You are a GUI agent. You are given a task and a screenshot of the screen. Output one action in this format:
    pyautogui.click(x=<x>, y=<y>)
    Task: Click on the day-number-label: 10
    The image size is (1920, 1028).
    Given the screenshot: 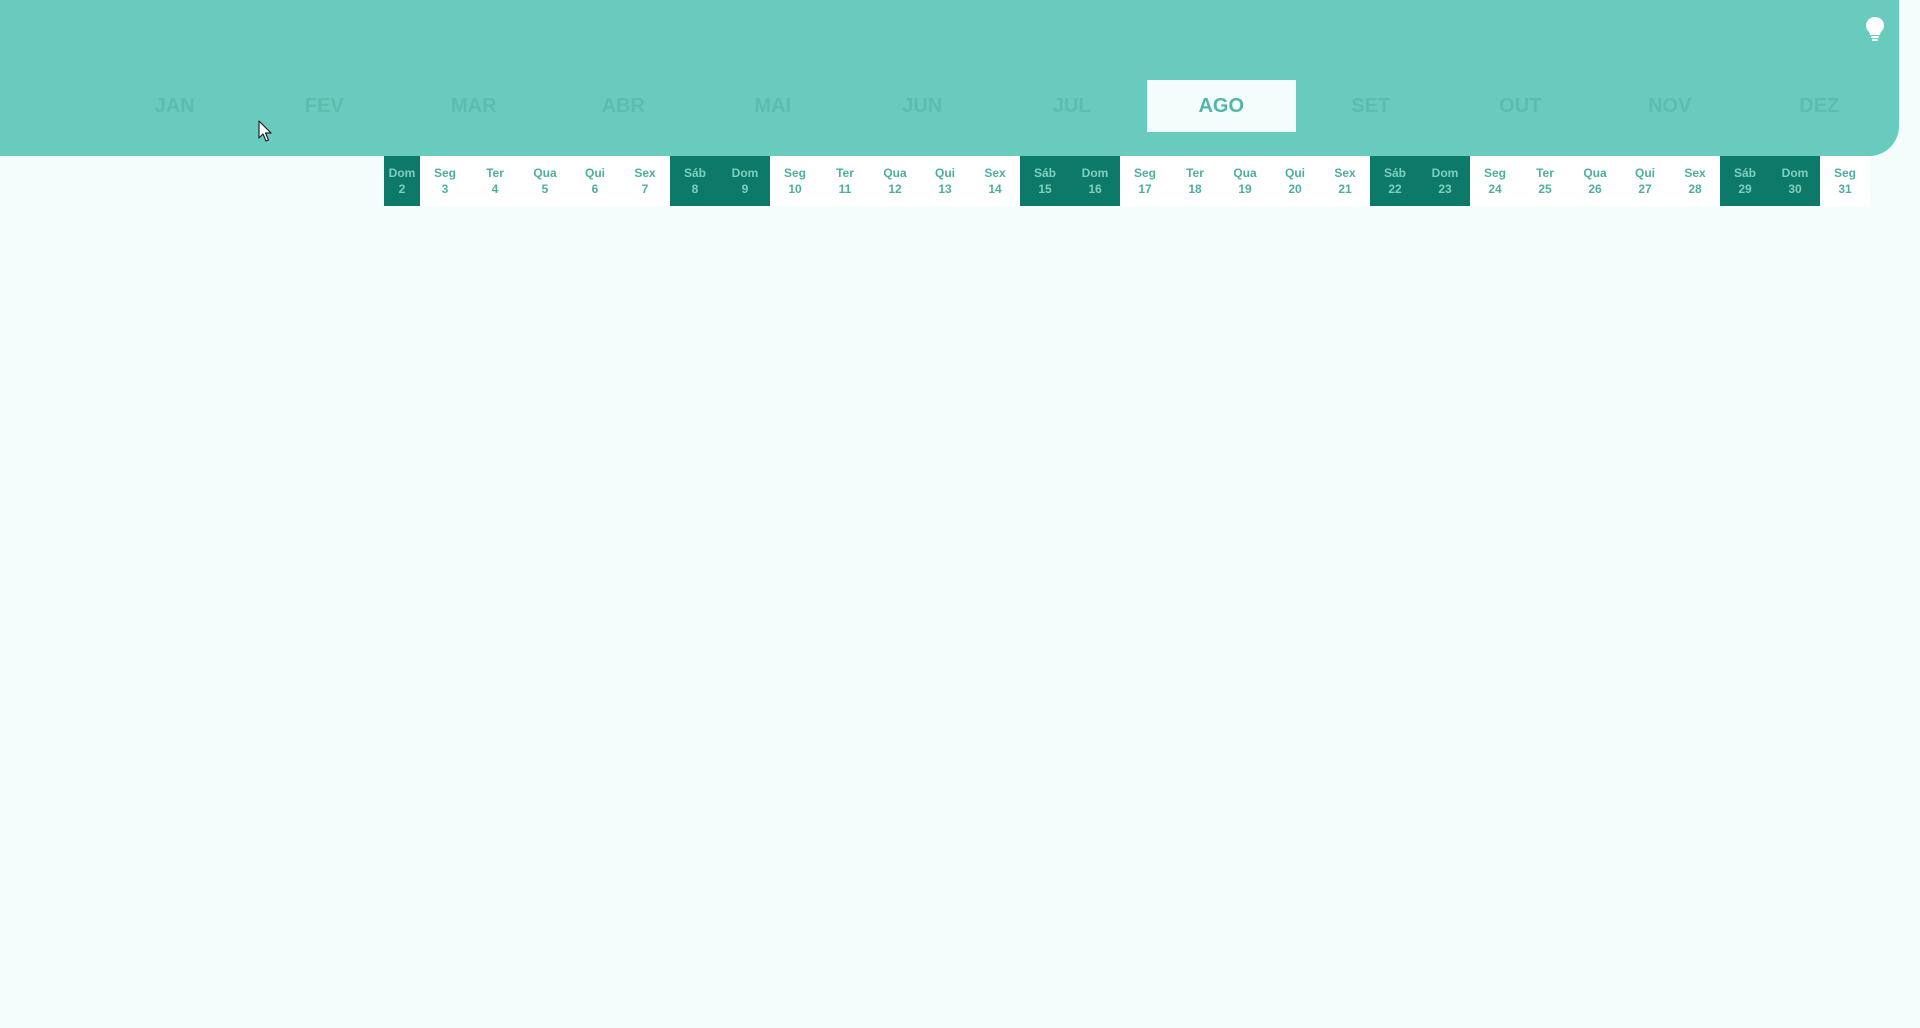 What is the action you would take?
    pyautogui.click(x=795, y=189)
    